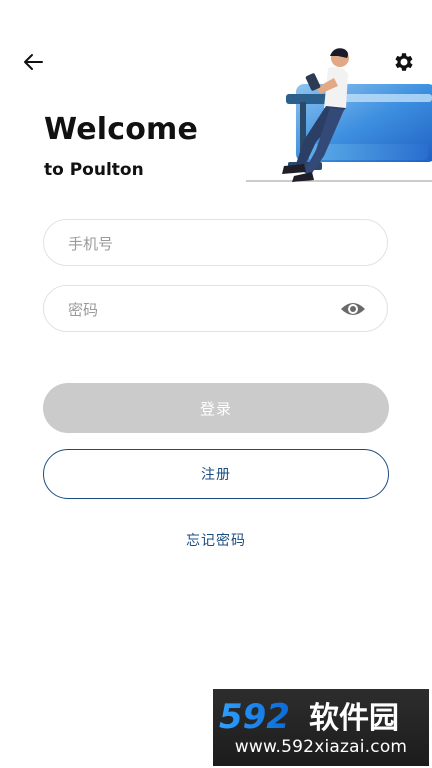 This screenshot has height=768, width=432. What do you see at coordinates (216, 474) in the screenshot?
I see `register-button: 注册` at bounding box center [216, 474].